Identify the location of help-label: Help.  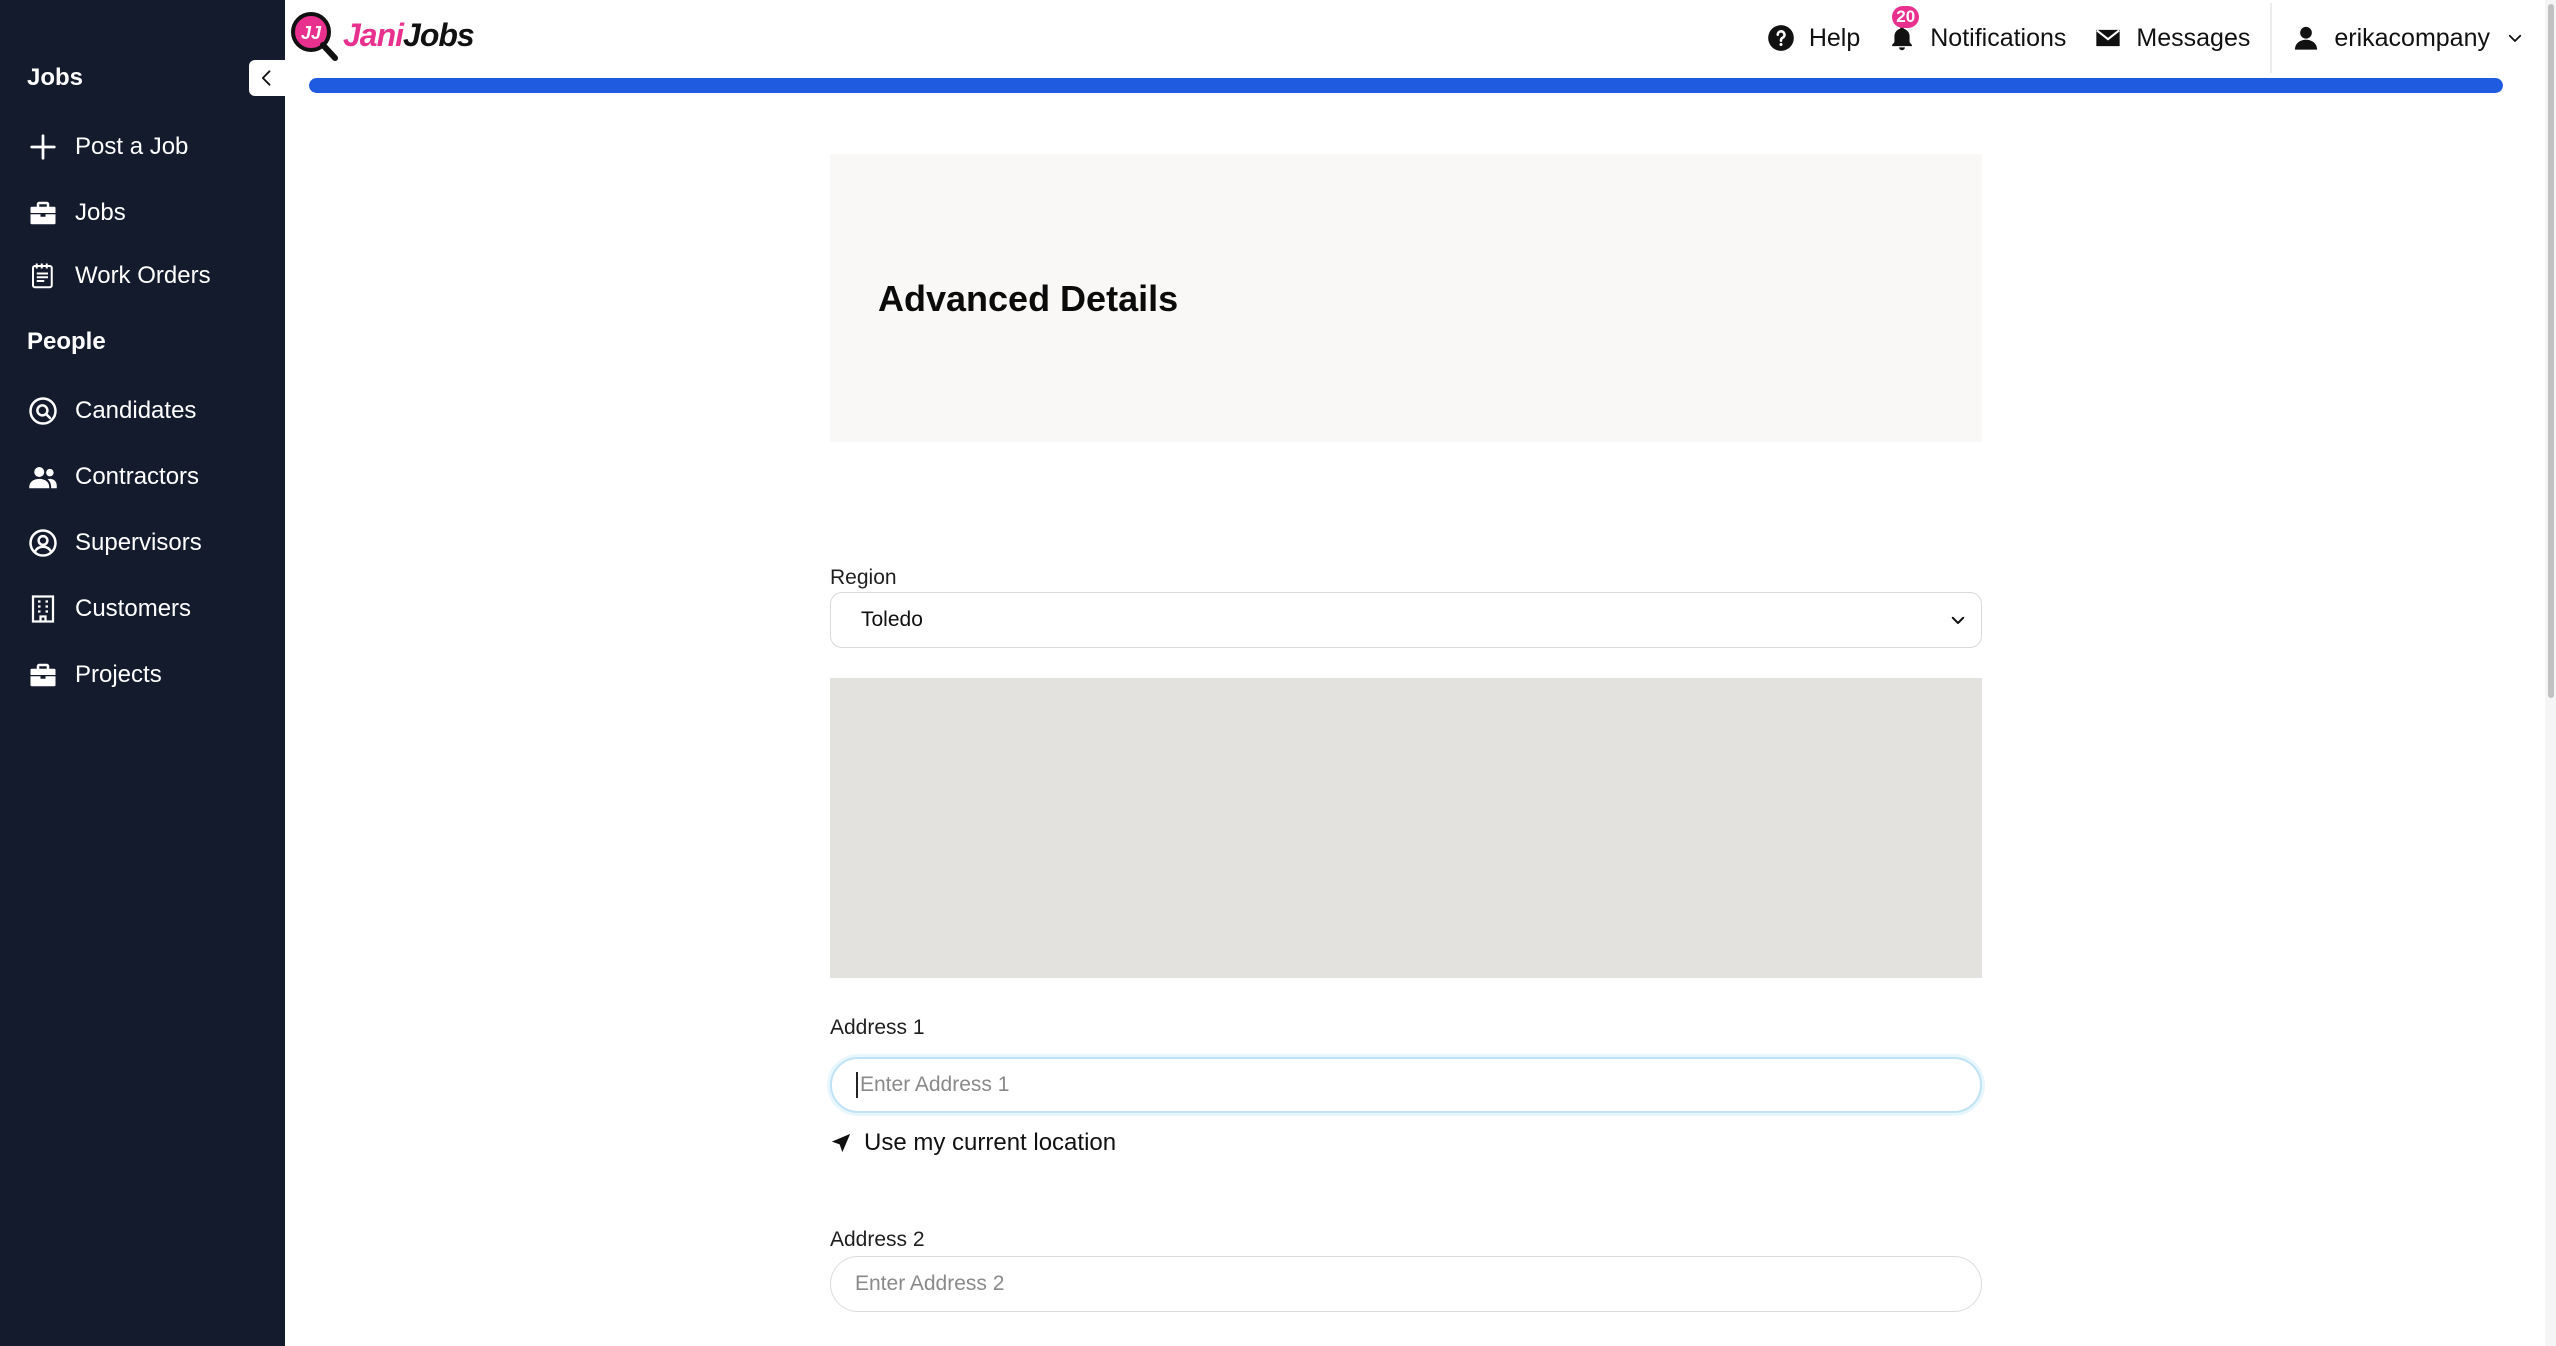
(1834, 37).